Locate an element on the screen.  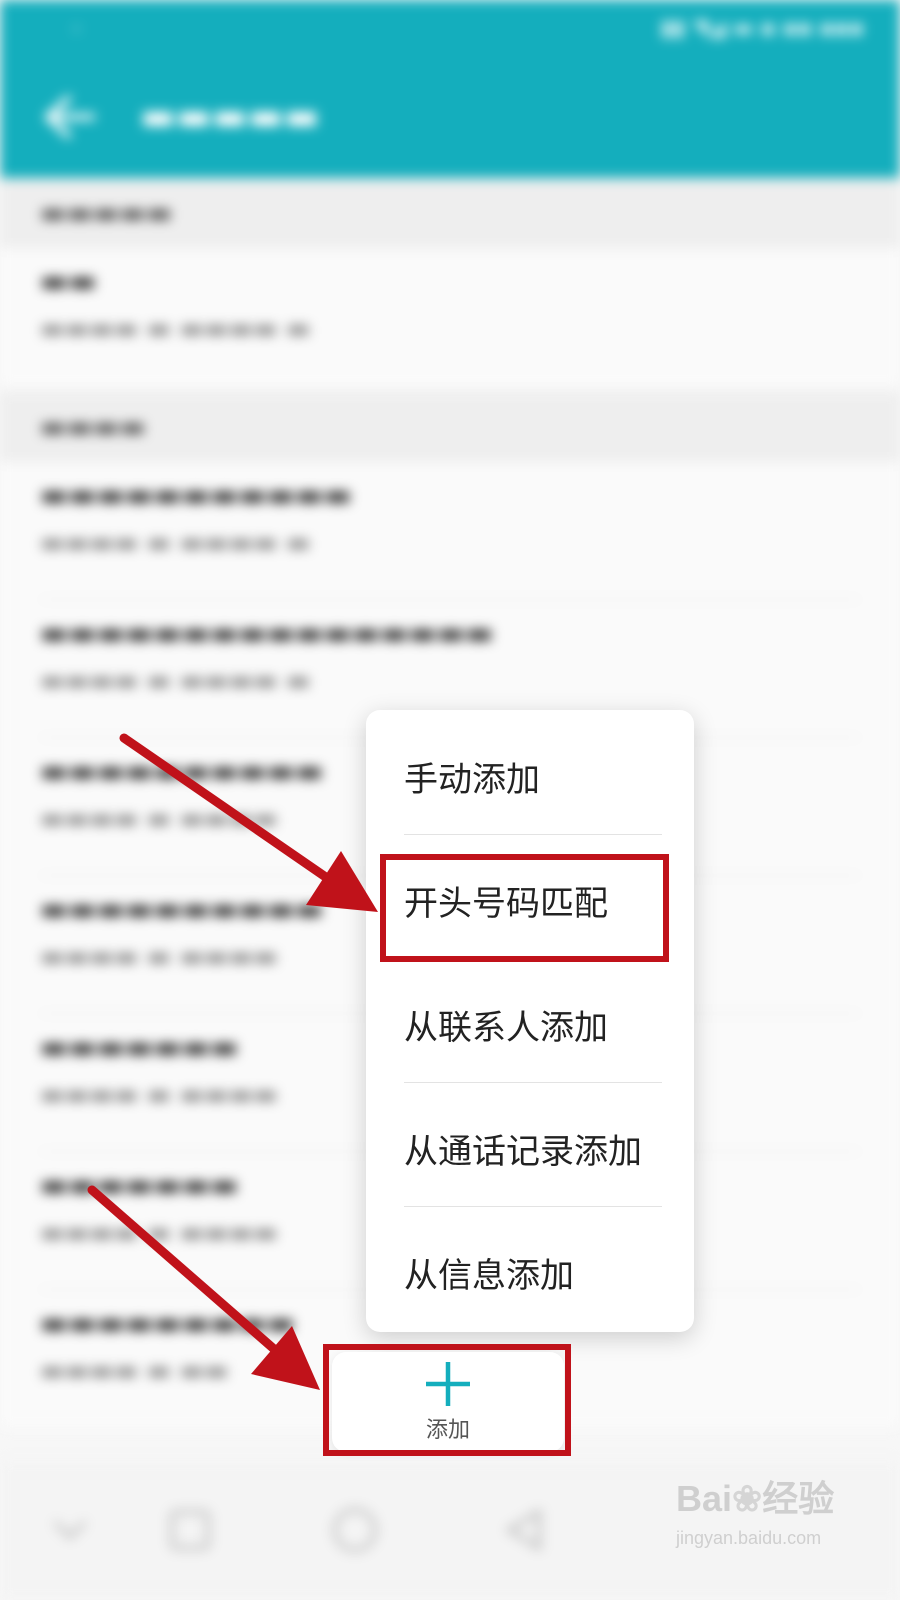
back-triangle-icon is located at coordinates (525, 1530).